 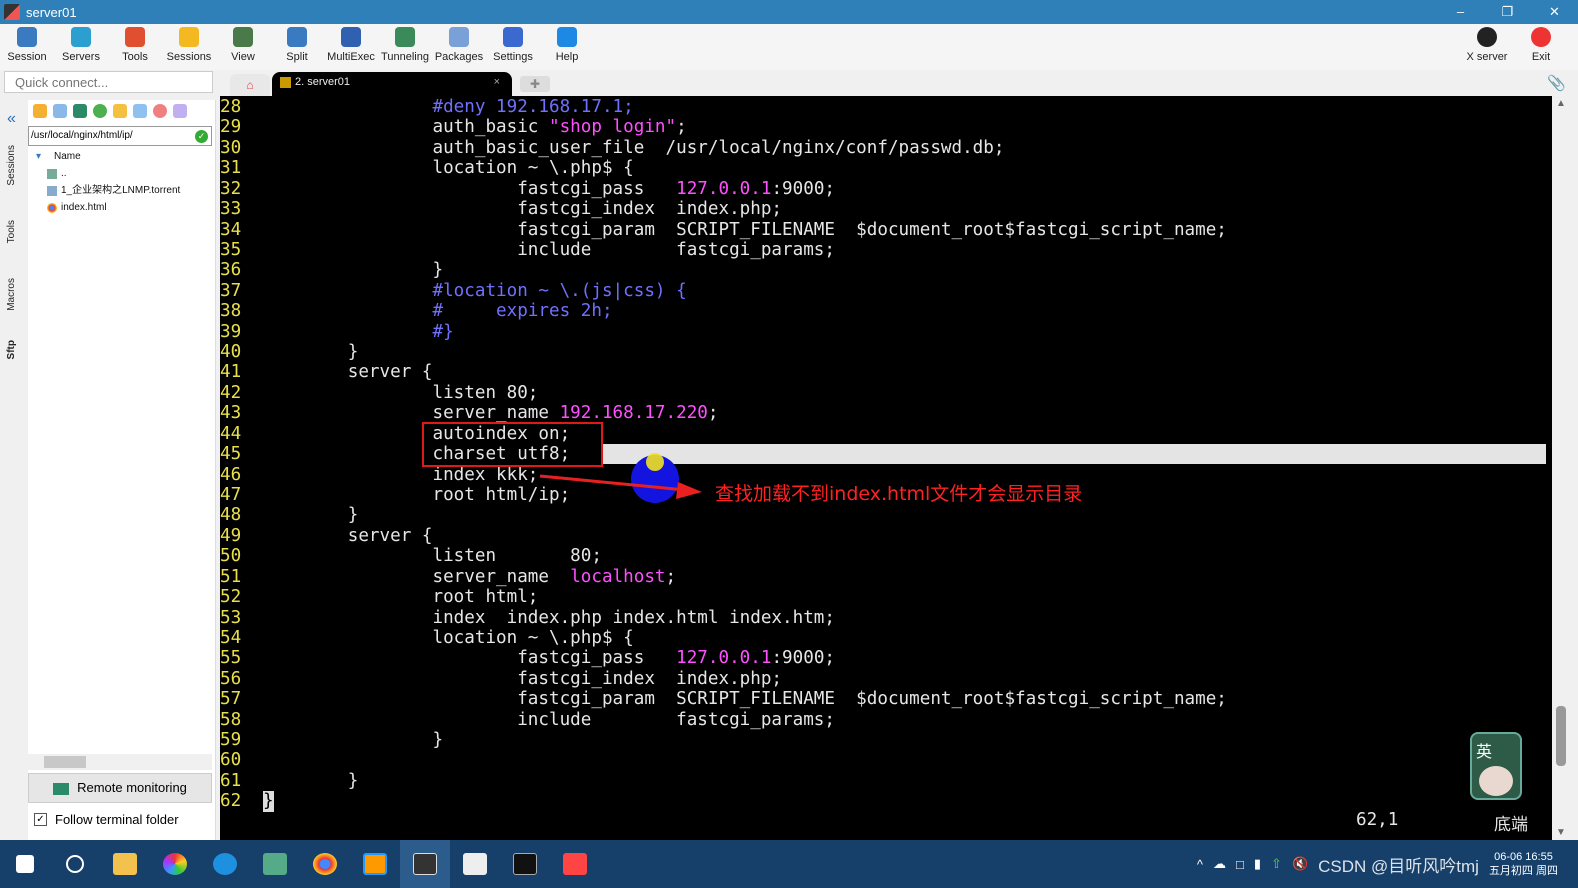 I want to click on tab-bar: ⌂ 2. server01 × ✚ 📎, so click(x=899, y=84).